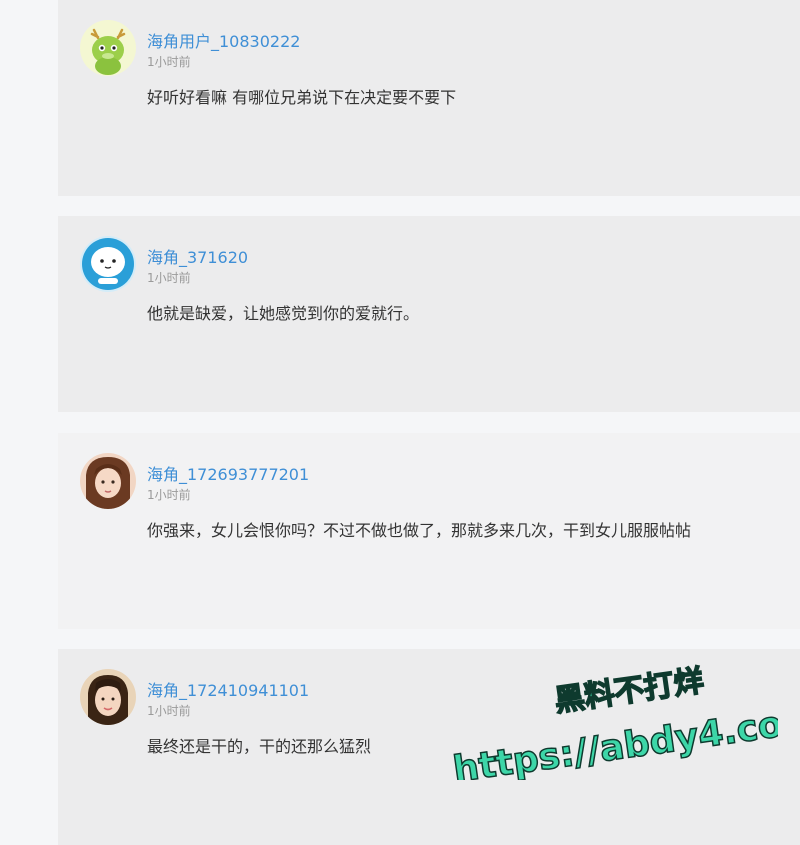 Image resolution: width=800 pixels, height=845 pixels. Describe the element at coordinates (283, 313) in the screenshot. I see `comment-text: 他就是缺爱，让她感觉到你的爱就行。` at that location.